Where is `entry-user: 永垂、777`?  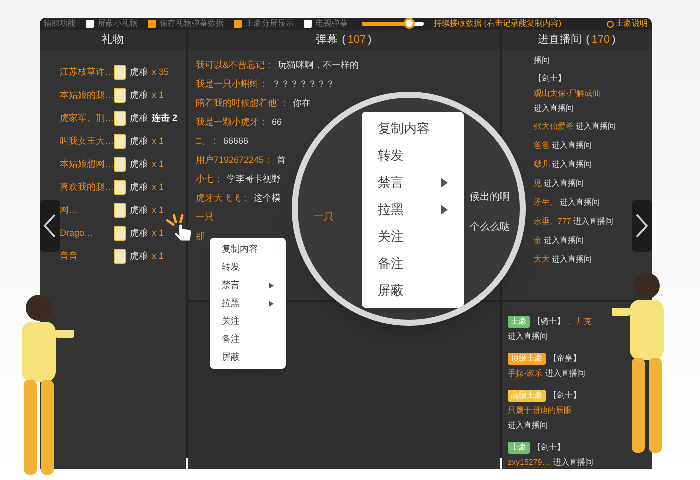 entry-user: 永垂、777 is located at coordinates (553, 222).